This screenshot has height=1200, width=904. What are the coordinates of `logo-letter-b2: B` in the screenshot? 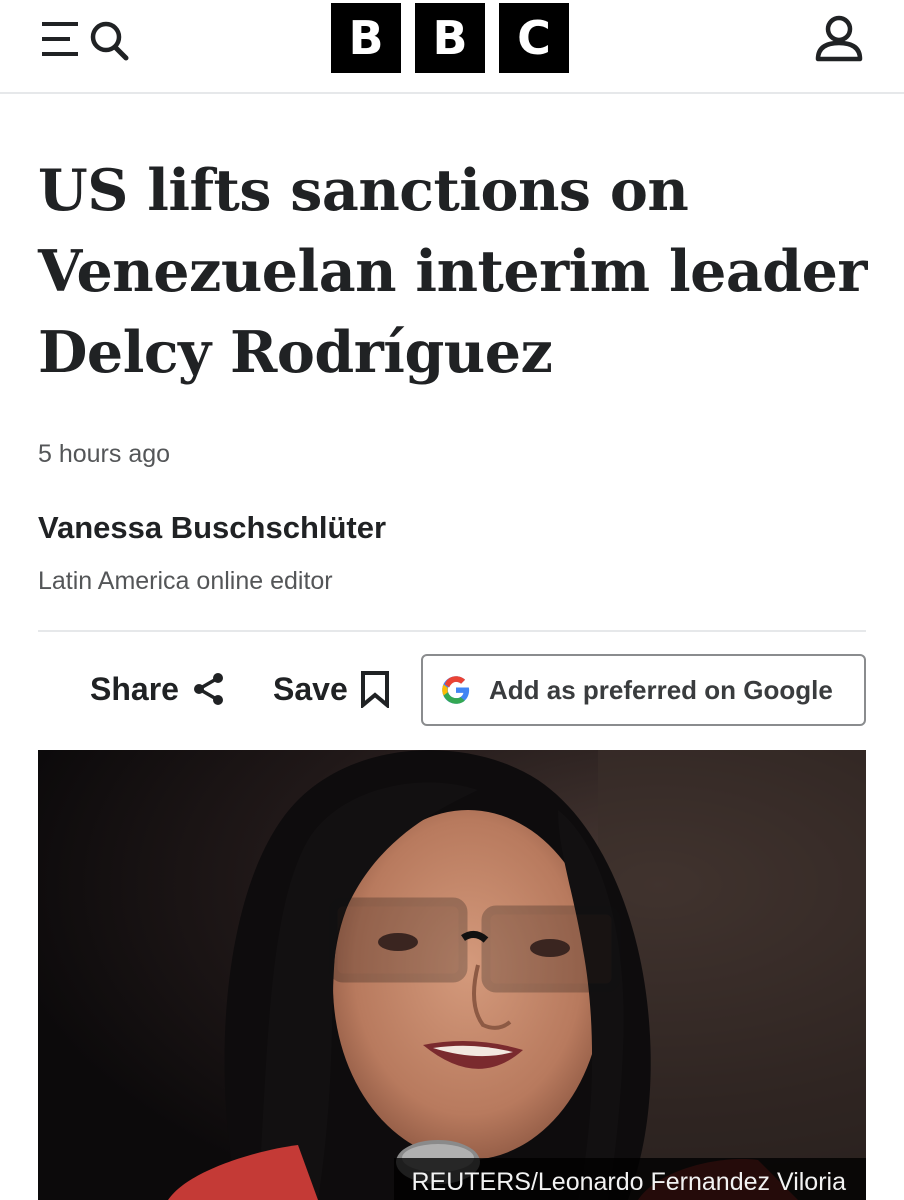 It's located at (450, 38).